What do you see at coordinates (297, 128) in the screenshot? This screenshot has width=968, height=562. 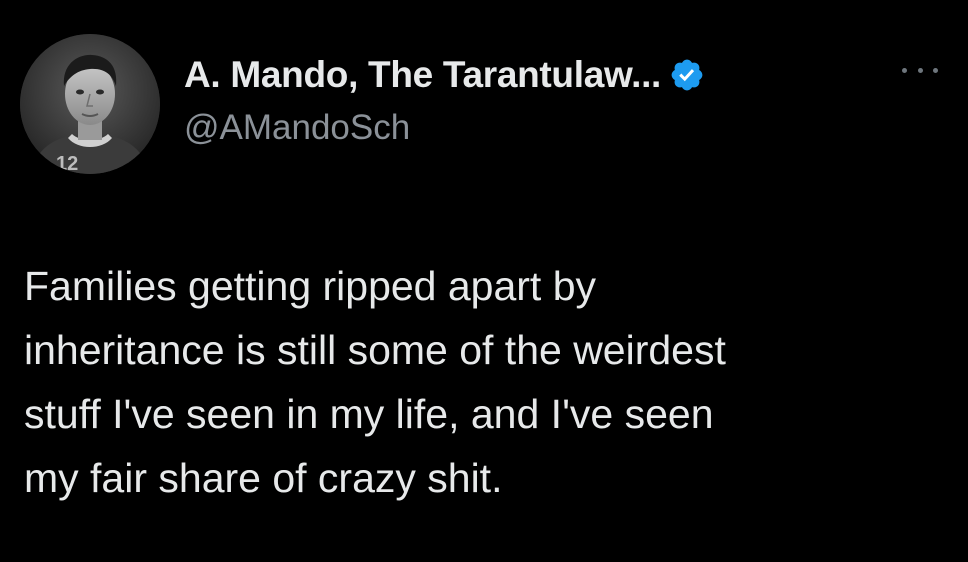 I see `author-handle: @AMandoSch` at bounding box center [297, 128].